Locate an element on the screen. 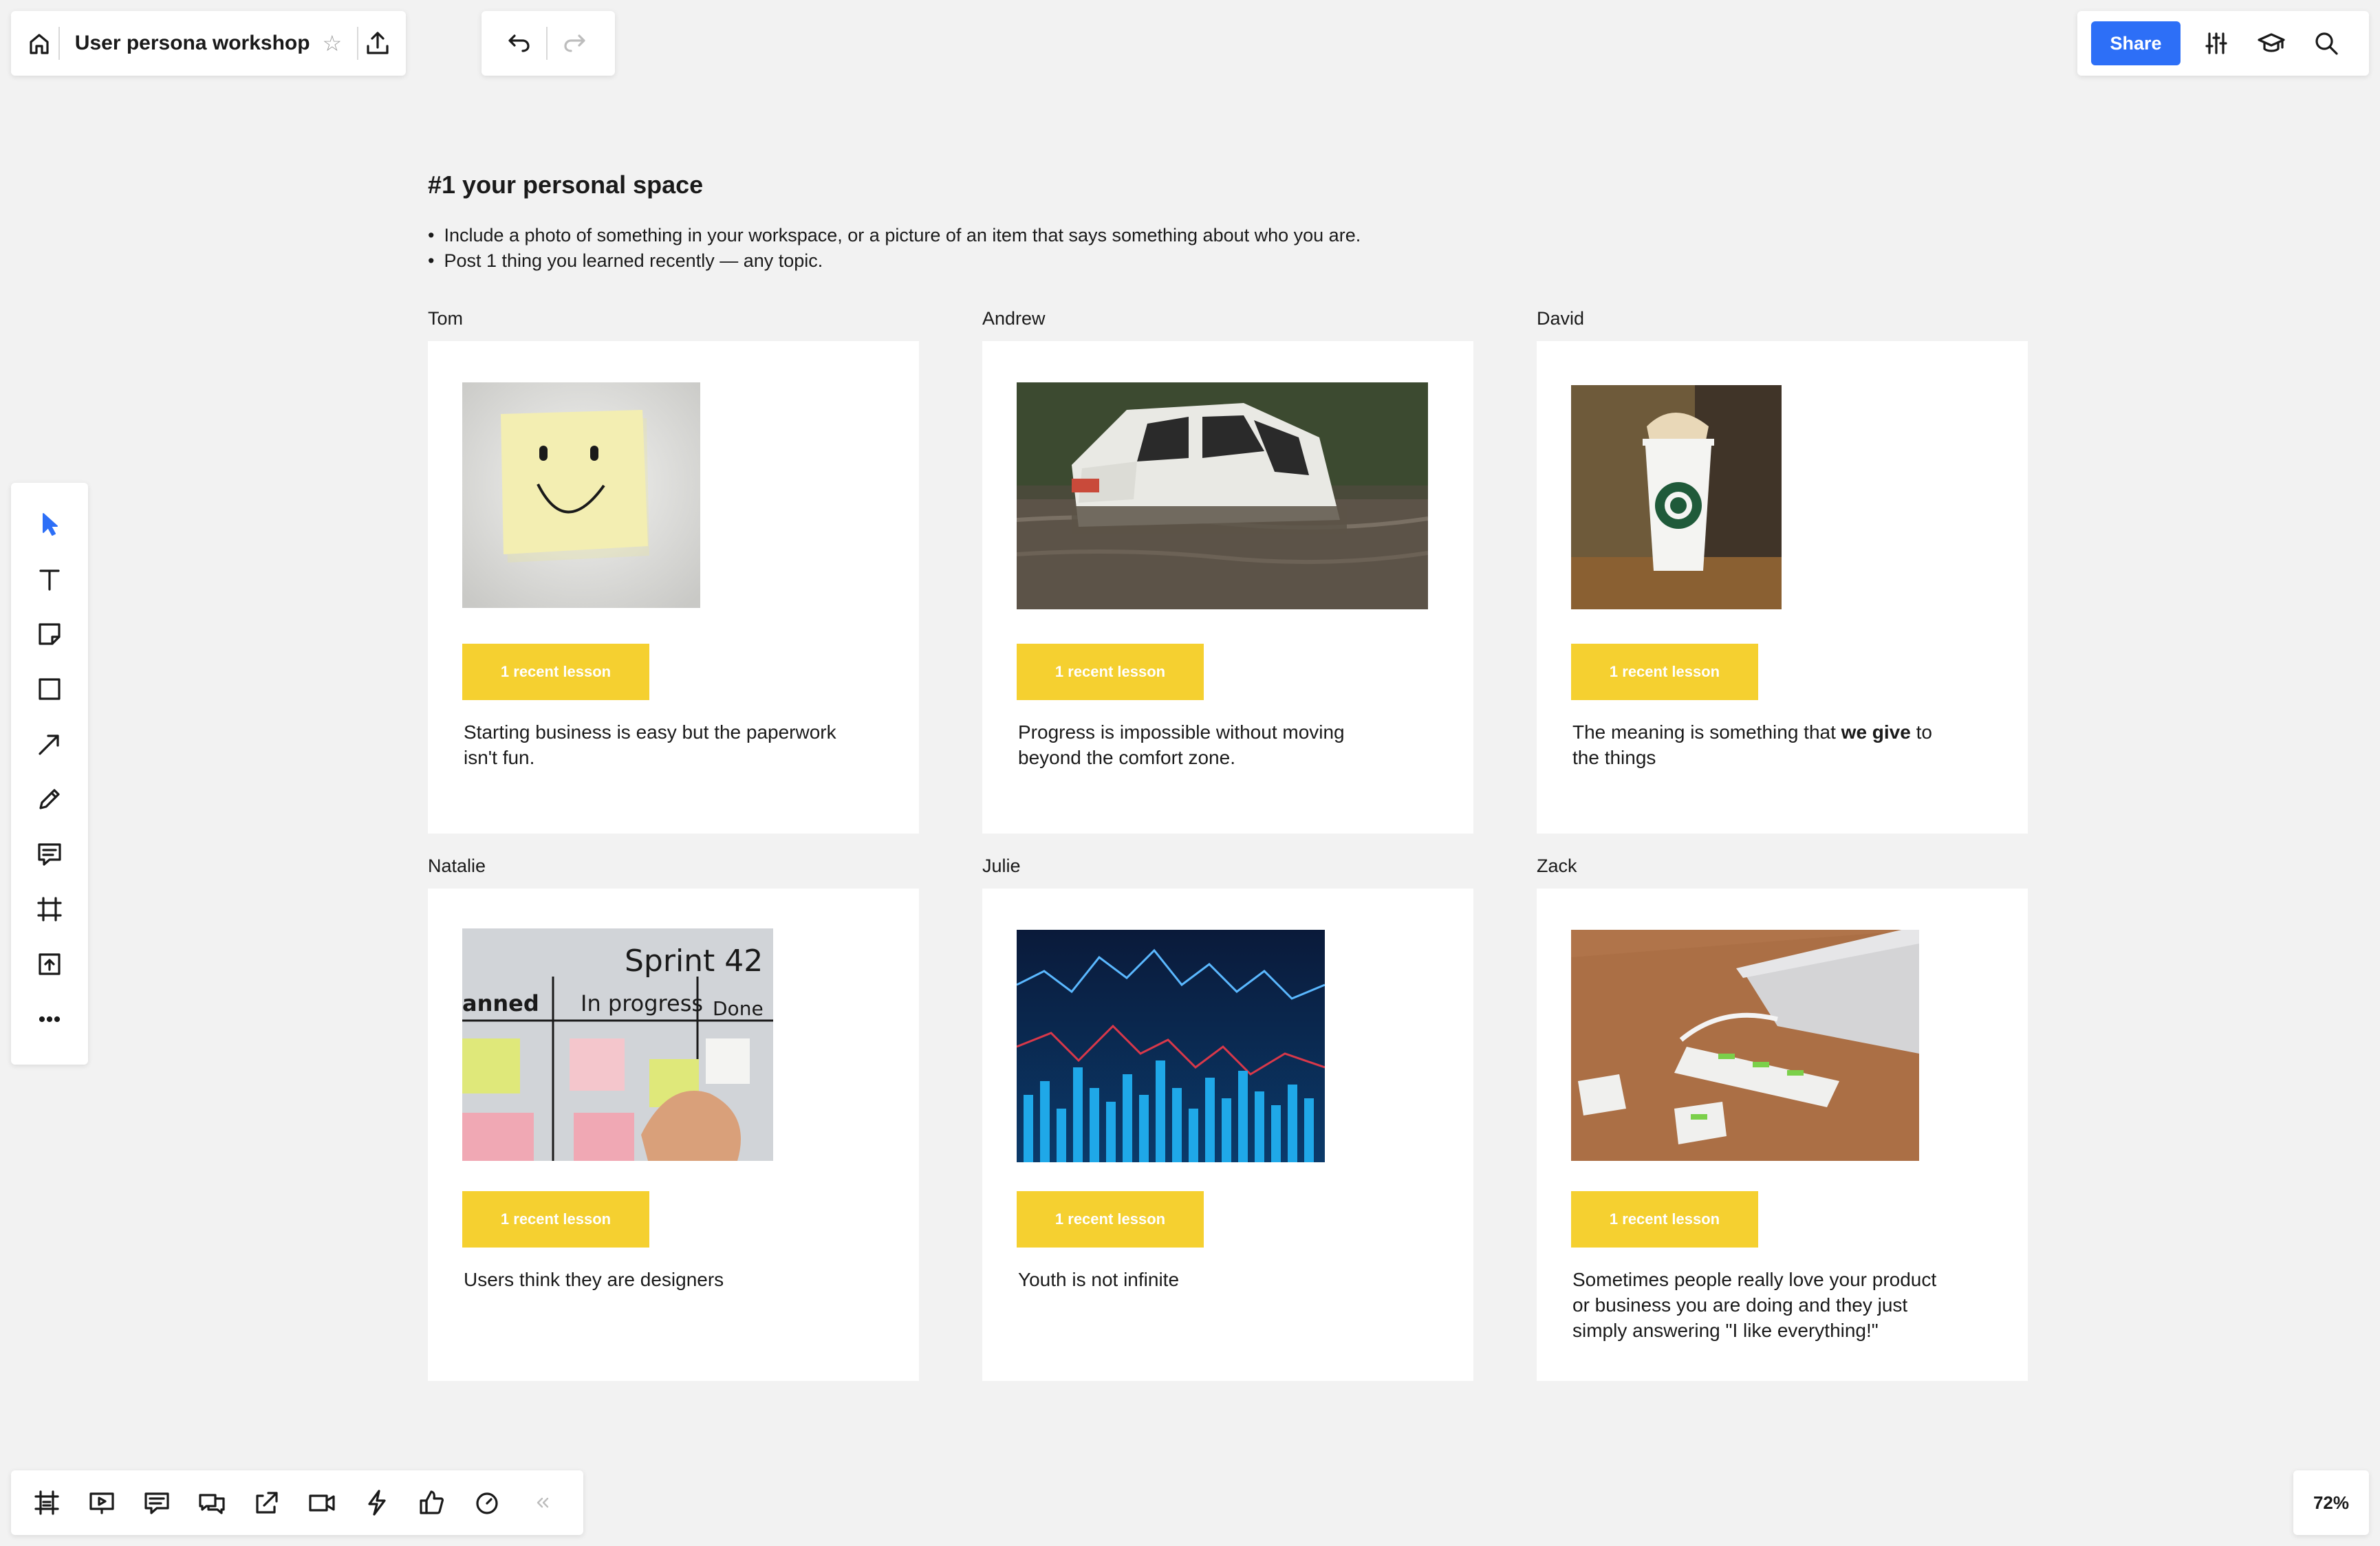  lesson-text: Users think they are designers is located at coordinates (594, 1280).